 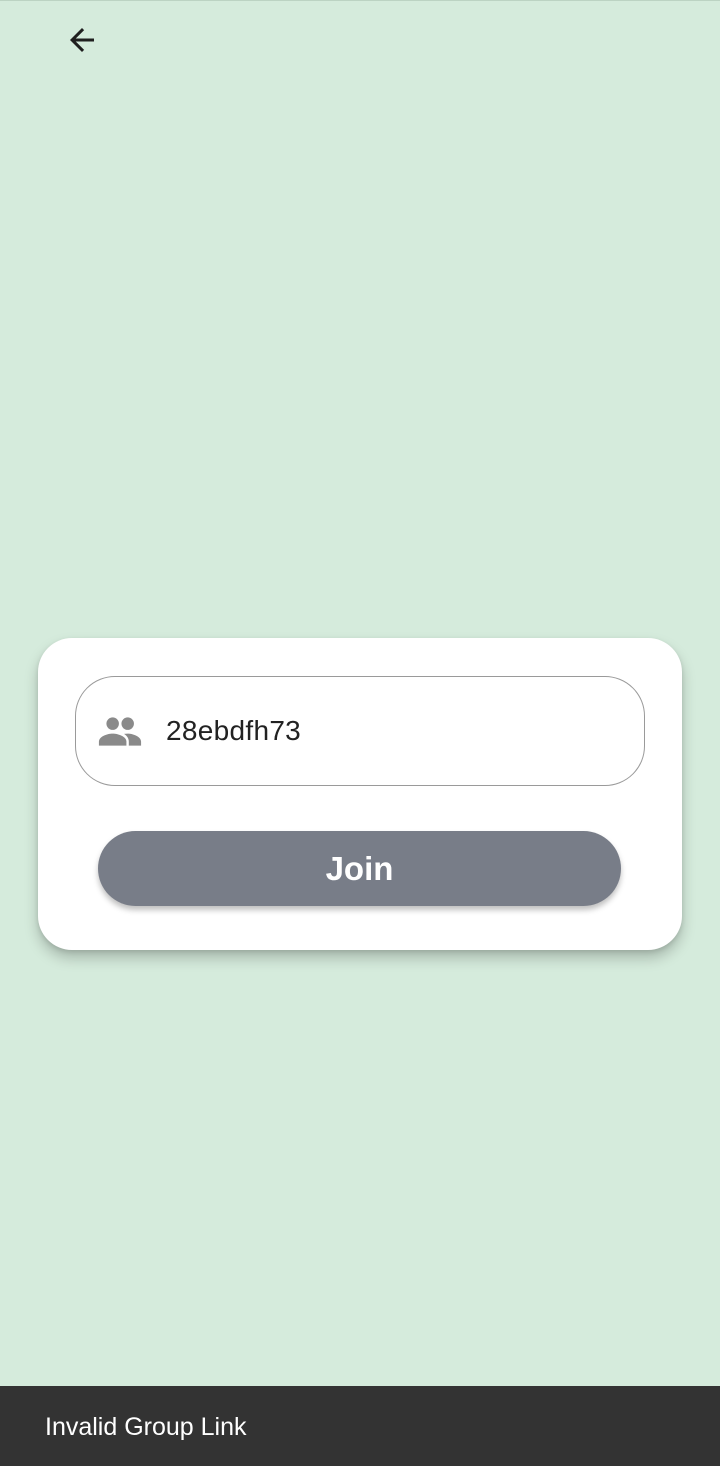 I want to click on snackbar: Invalid Group Link, so click(x=360, y=1426).